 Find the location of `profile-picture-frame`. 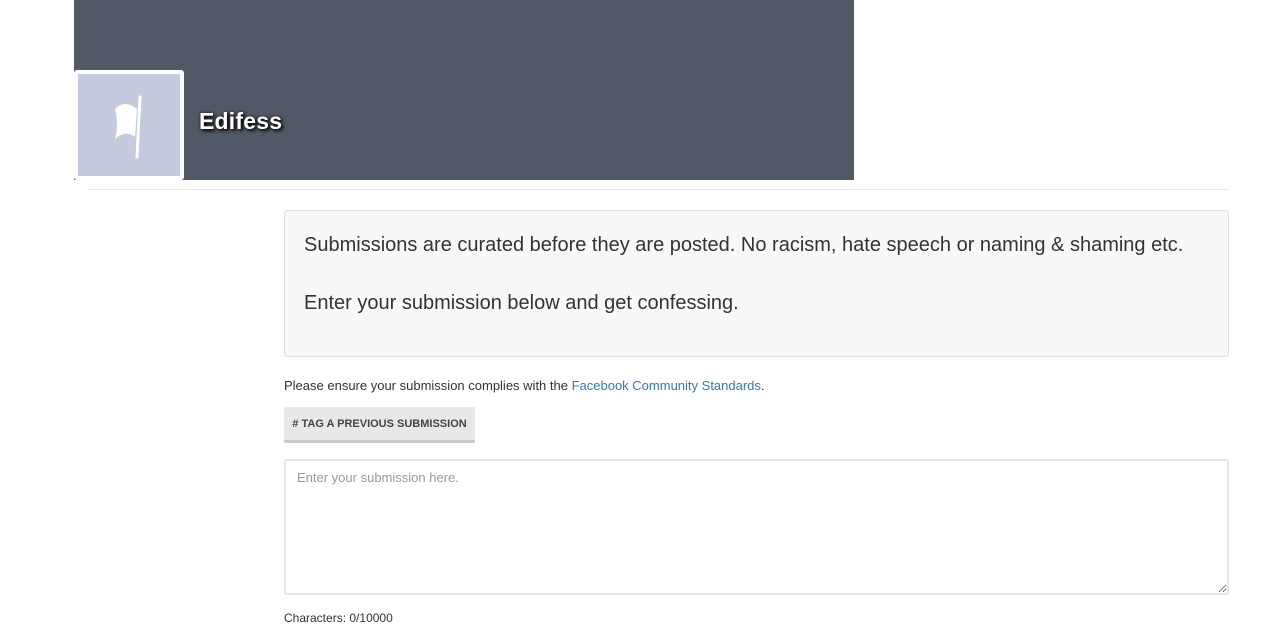

profile-picture-frame is located at coordinates (129, 125).